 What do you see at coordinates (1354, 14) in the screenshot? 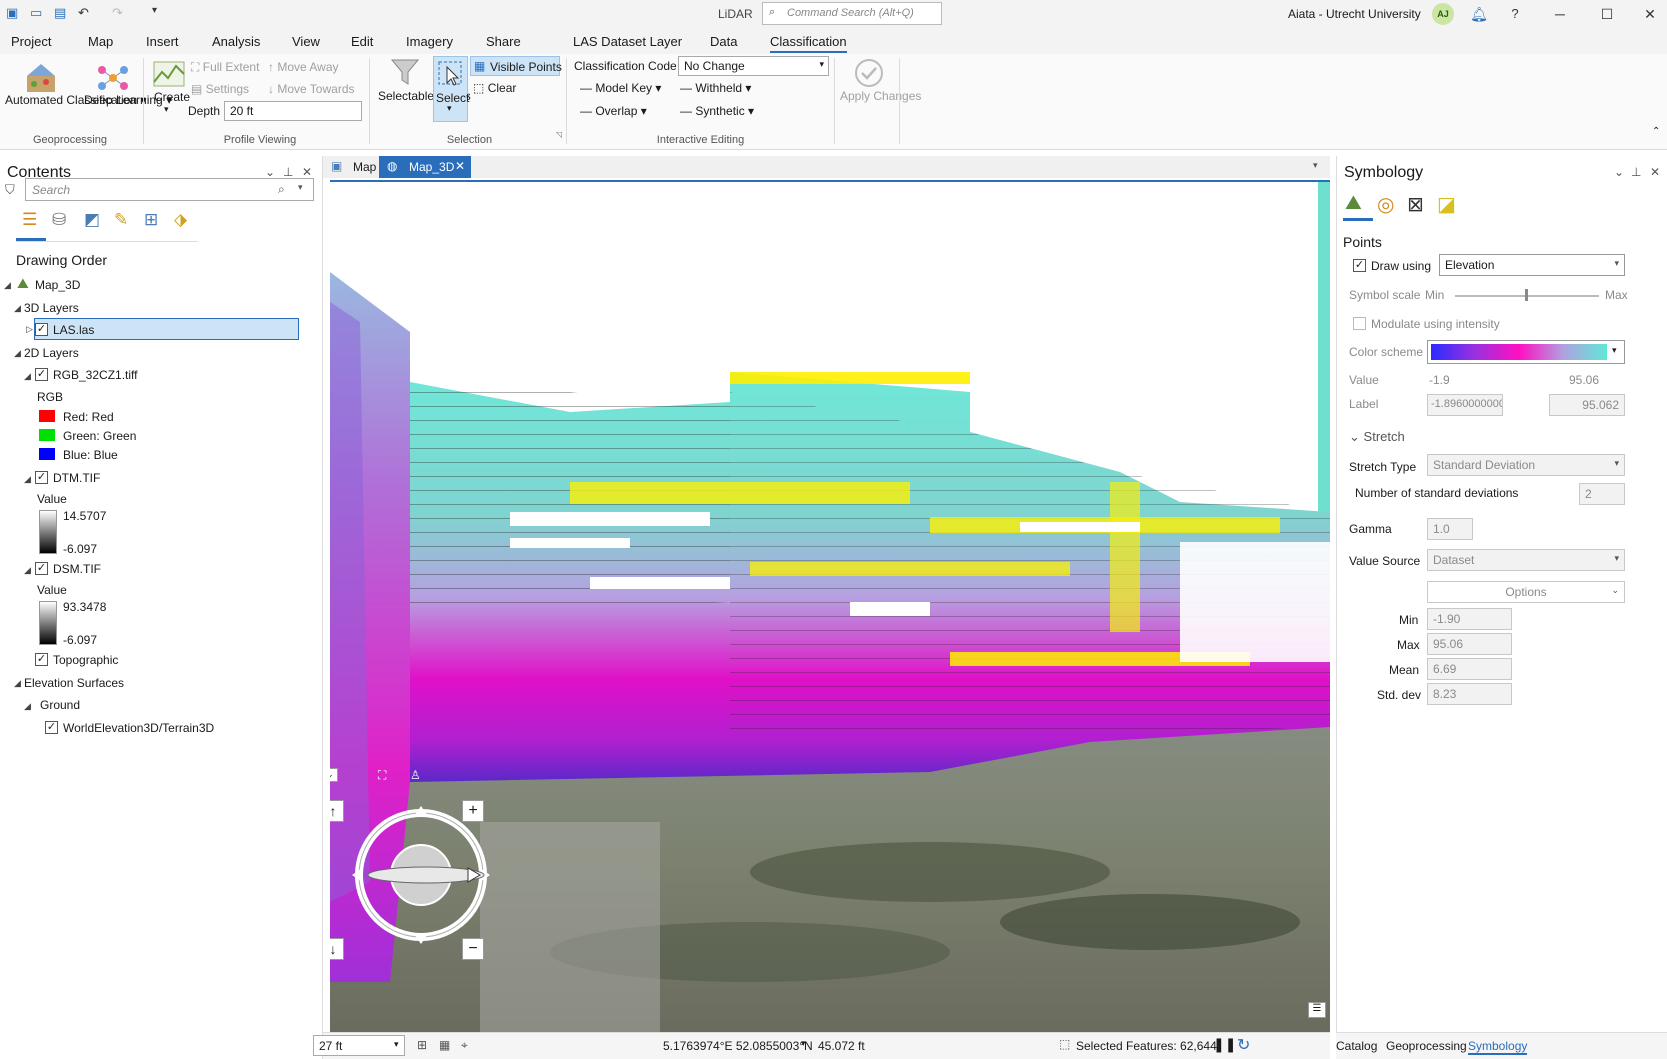
I see `user-name: Aiata - Utrecht University` at bounding box center [1354, 14].